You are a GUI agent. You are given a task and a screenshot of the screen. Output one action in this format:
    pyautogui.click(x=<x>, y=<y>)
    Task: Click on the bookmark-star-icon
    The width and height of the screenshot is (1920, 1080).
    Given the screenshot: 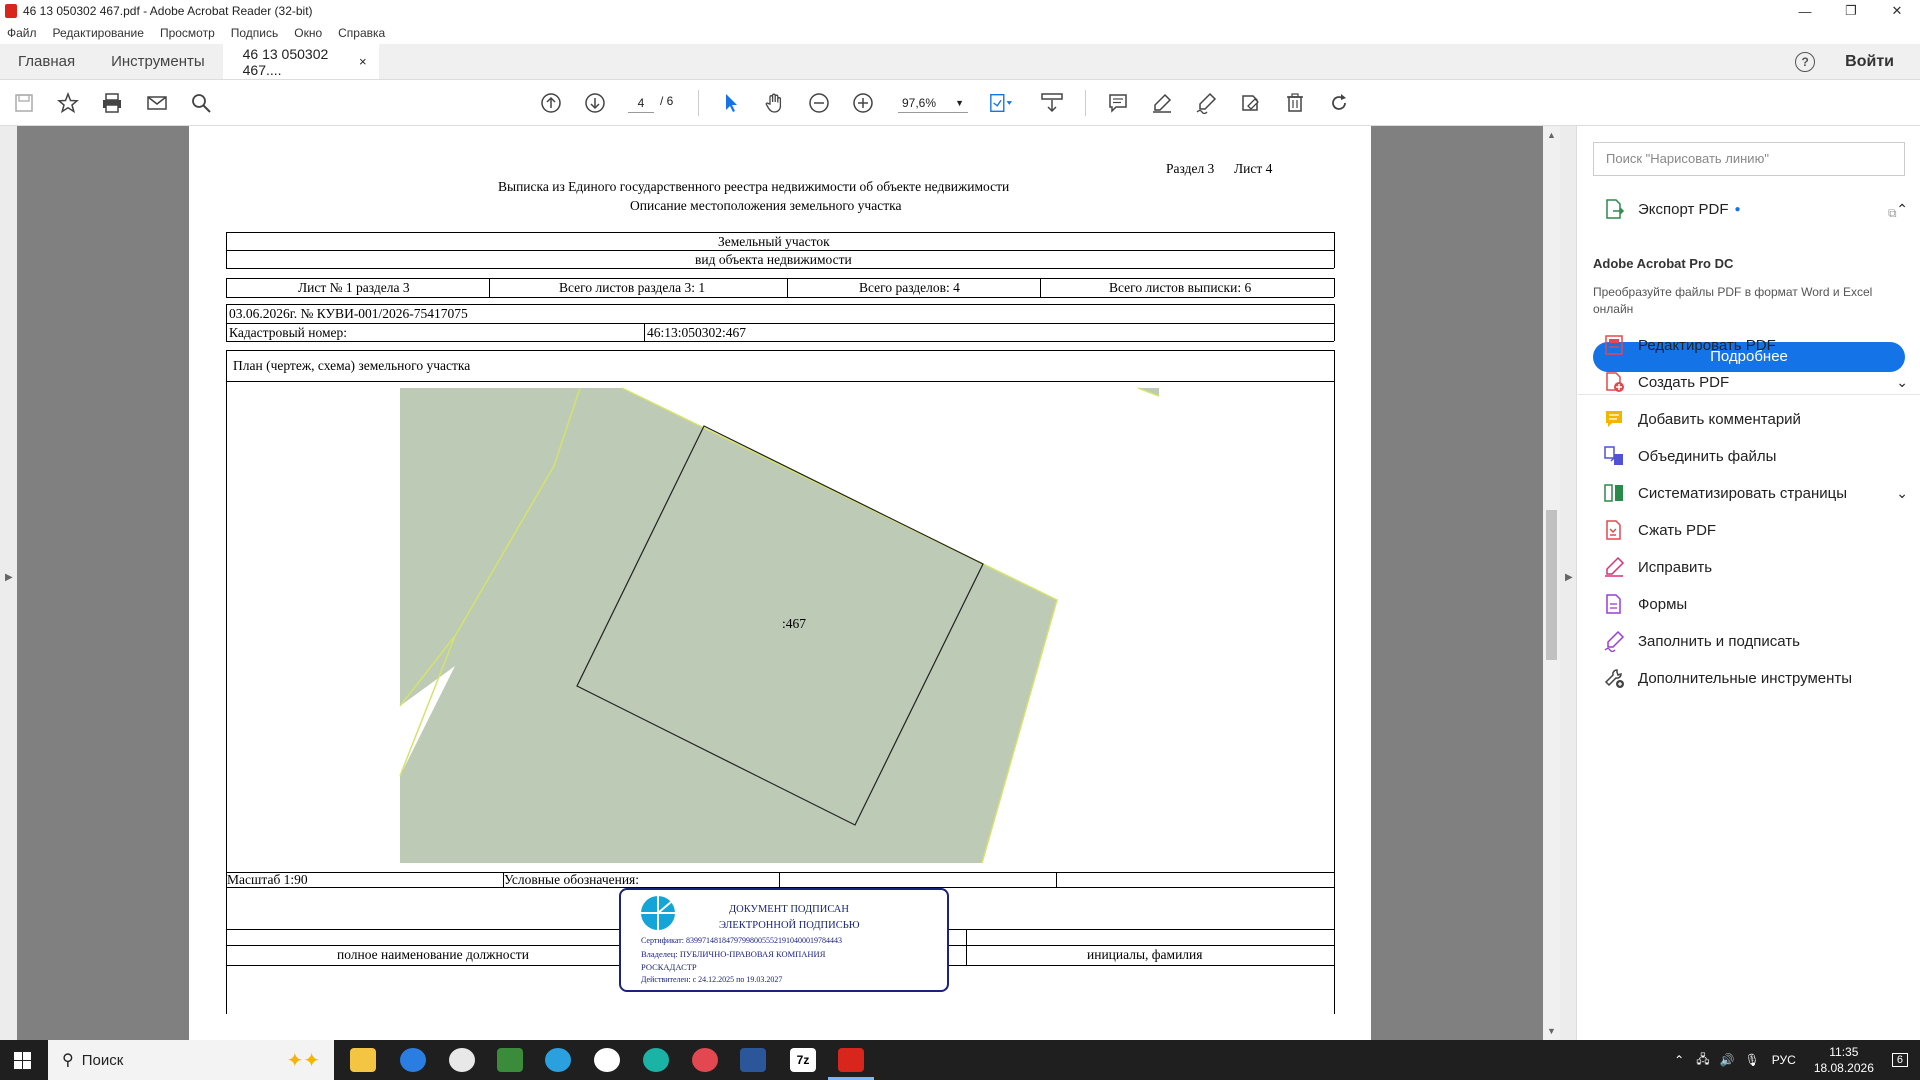 What is the action you would take?
    pyautogui.click(x=68, y=103)
    